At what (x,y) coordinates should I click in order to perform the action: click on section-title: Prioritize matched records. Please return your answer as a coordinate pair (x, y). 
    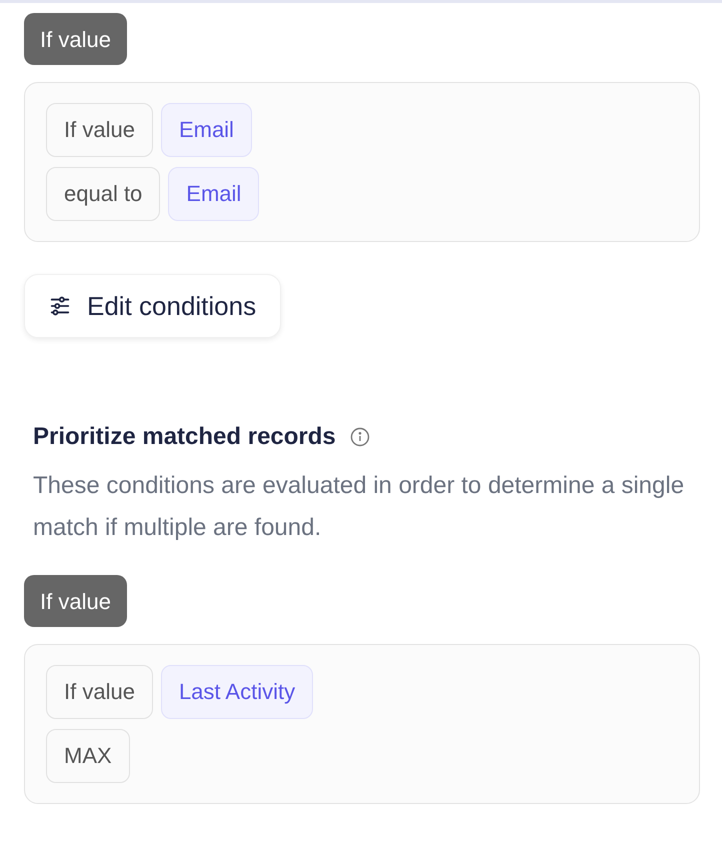
    Looking at the image, I should click on (184, 437).